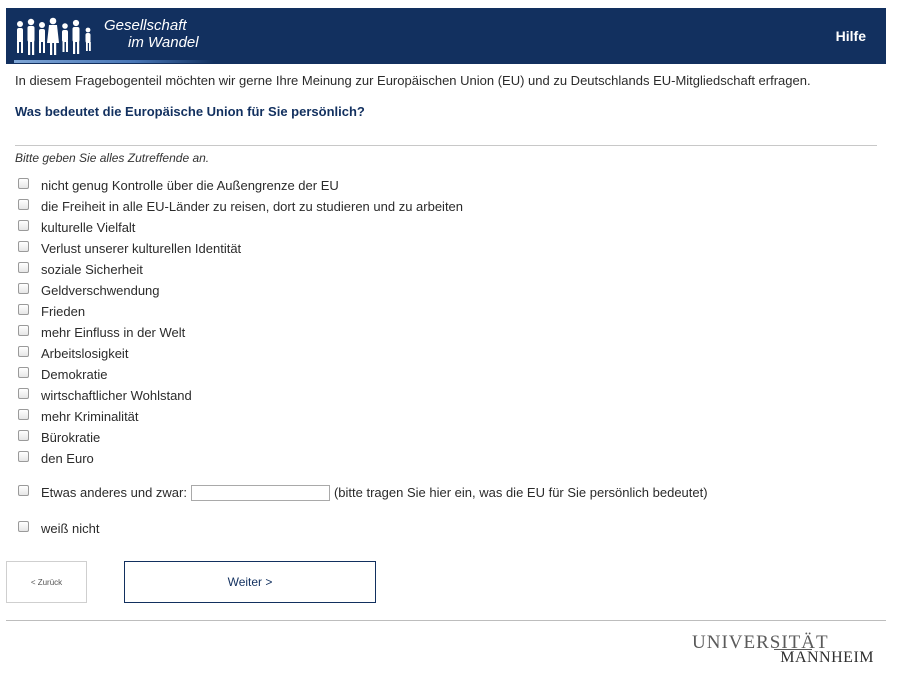 Image resolution: width=897 pixels, height=696 pixels. What do you see at coordinates (114, 61) in the screenshot?
I see `logo-underline` at bounding box center [114, 61].